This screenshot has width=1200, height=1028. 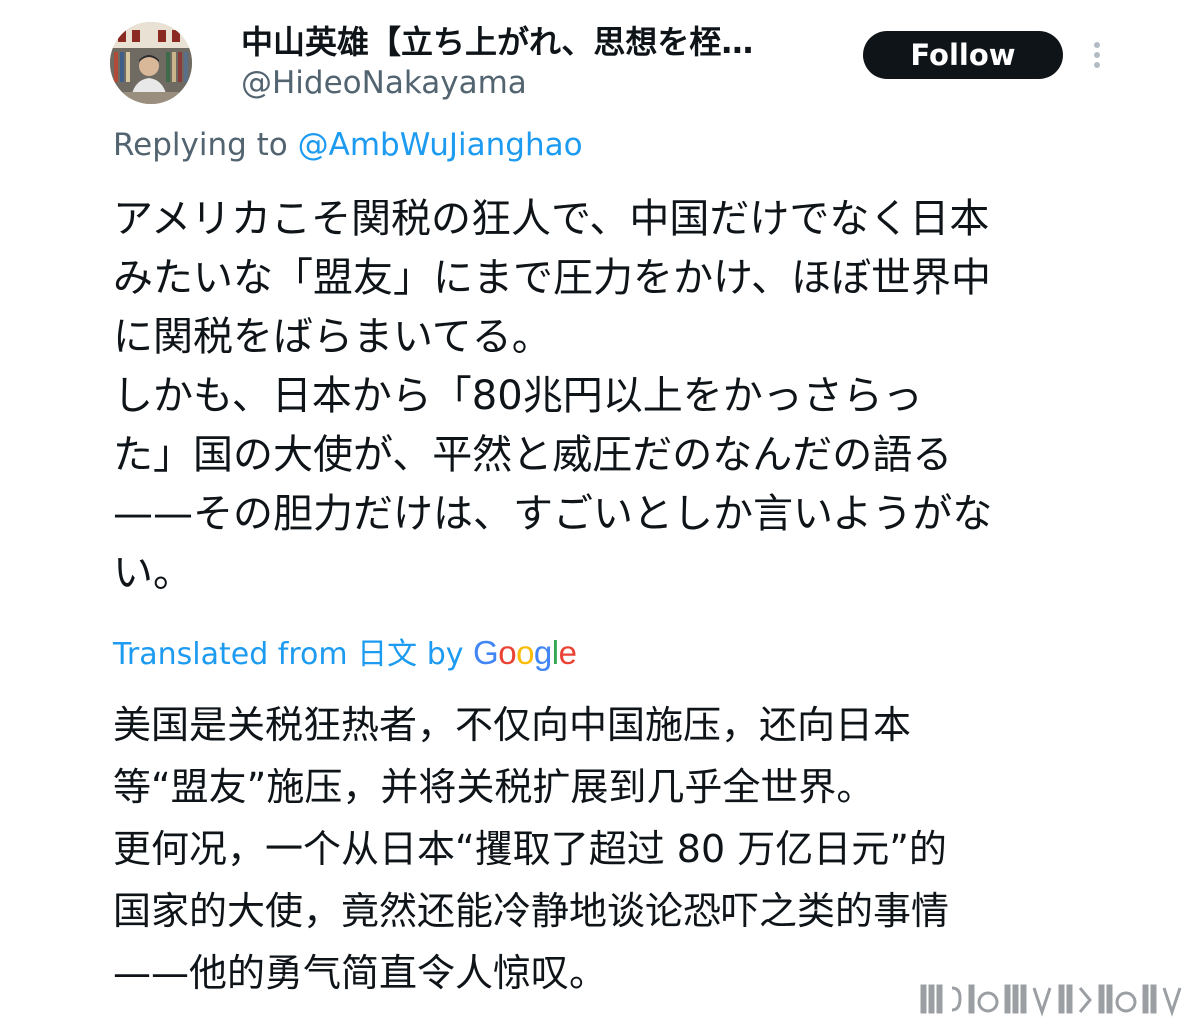 What do you see at coordinates (963, 55) in the screenshot?
I see `follow-button: Follow` at bounding box center [963, 55].